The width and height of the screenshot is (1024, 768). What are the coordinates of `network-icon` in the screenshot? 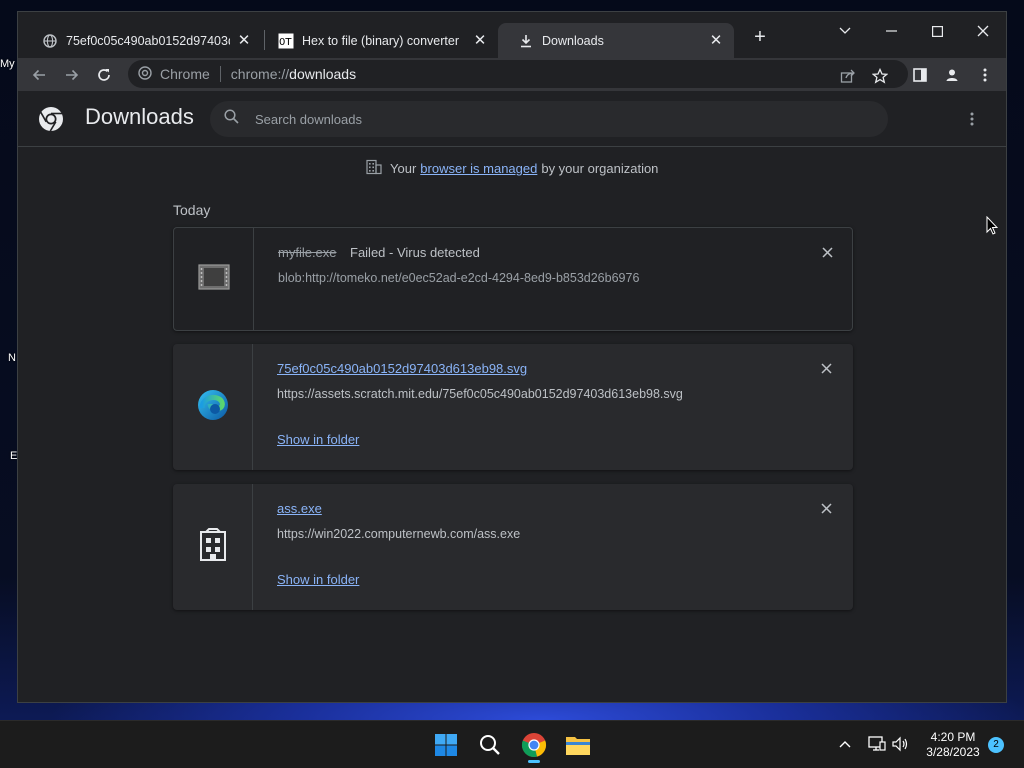 It's located at (877, 744).